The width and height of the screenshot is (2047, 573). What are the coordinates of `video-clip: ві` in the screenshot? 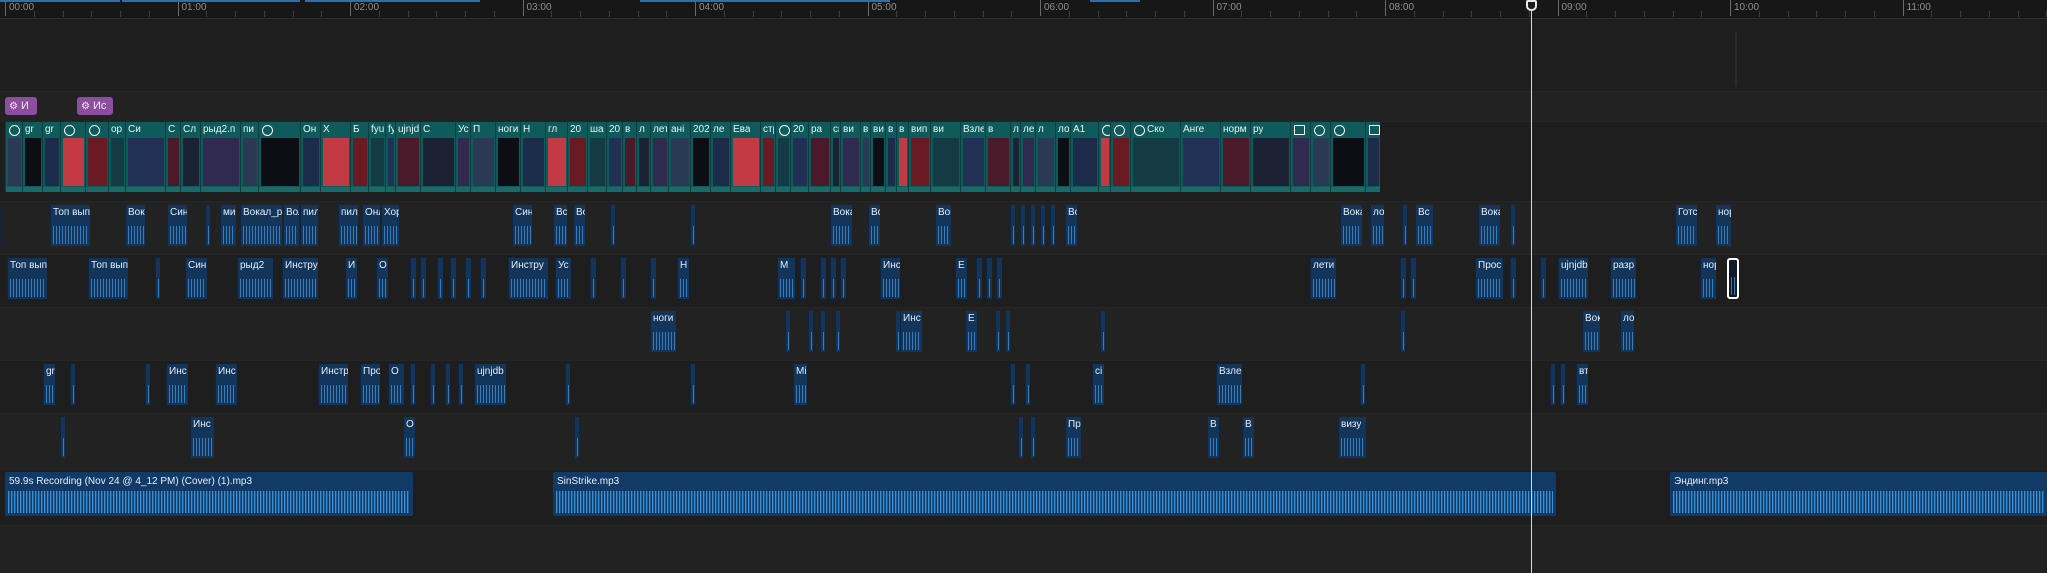 It's located at (865, 157).